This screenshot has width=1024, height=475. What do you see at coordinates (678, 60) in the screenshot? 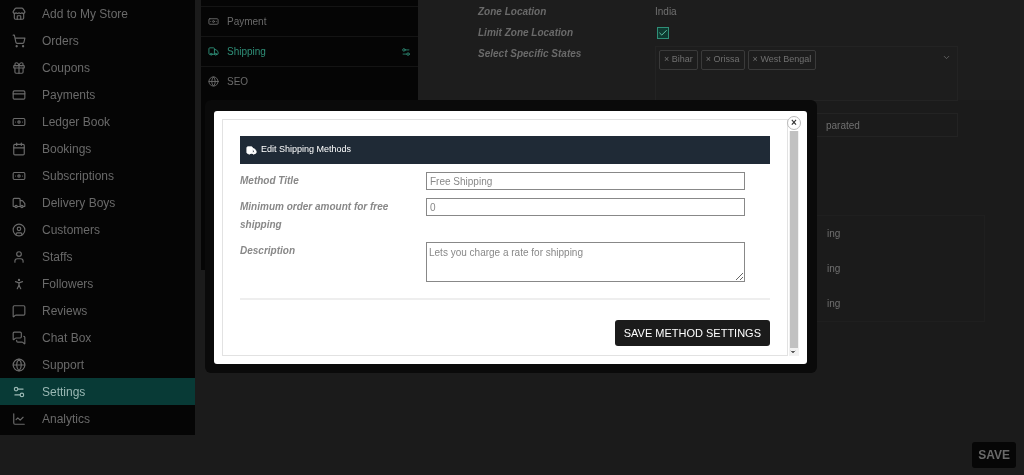
I see `state-tag: × Bihar` at bounding box center [678, 60].